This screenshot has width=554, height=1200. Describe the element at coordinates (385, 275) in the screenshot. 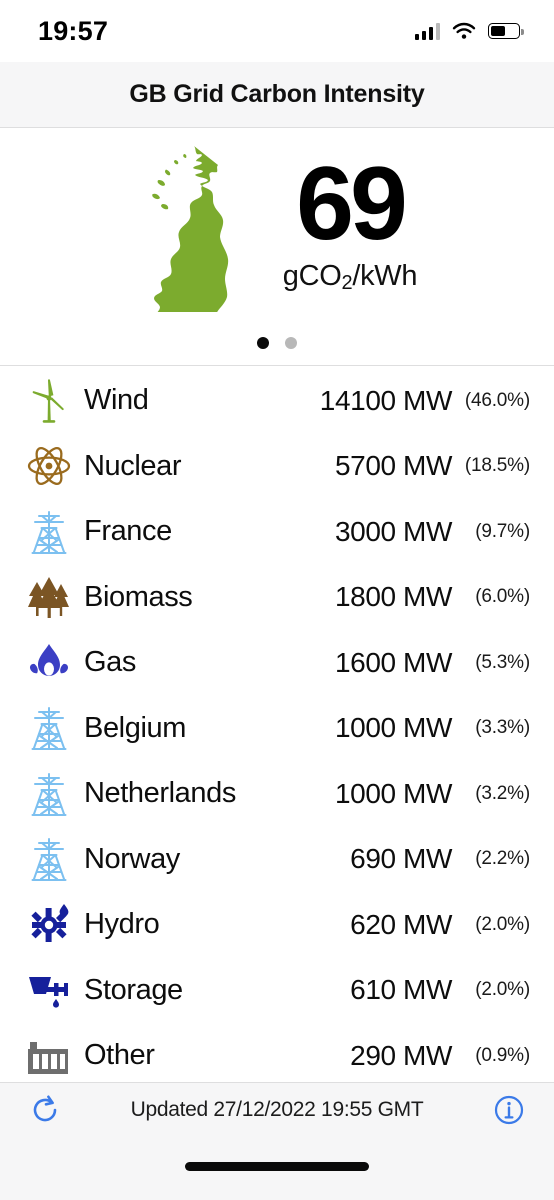

I see `units-suffix: /kWh` at that location.